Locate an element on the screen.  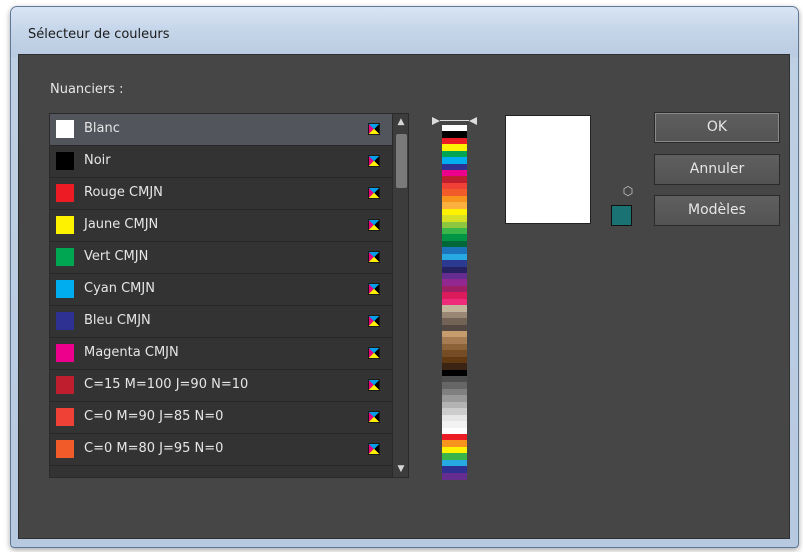
cube-icon: ⬡ is located at coordinates (628, 191).